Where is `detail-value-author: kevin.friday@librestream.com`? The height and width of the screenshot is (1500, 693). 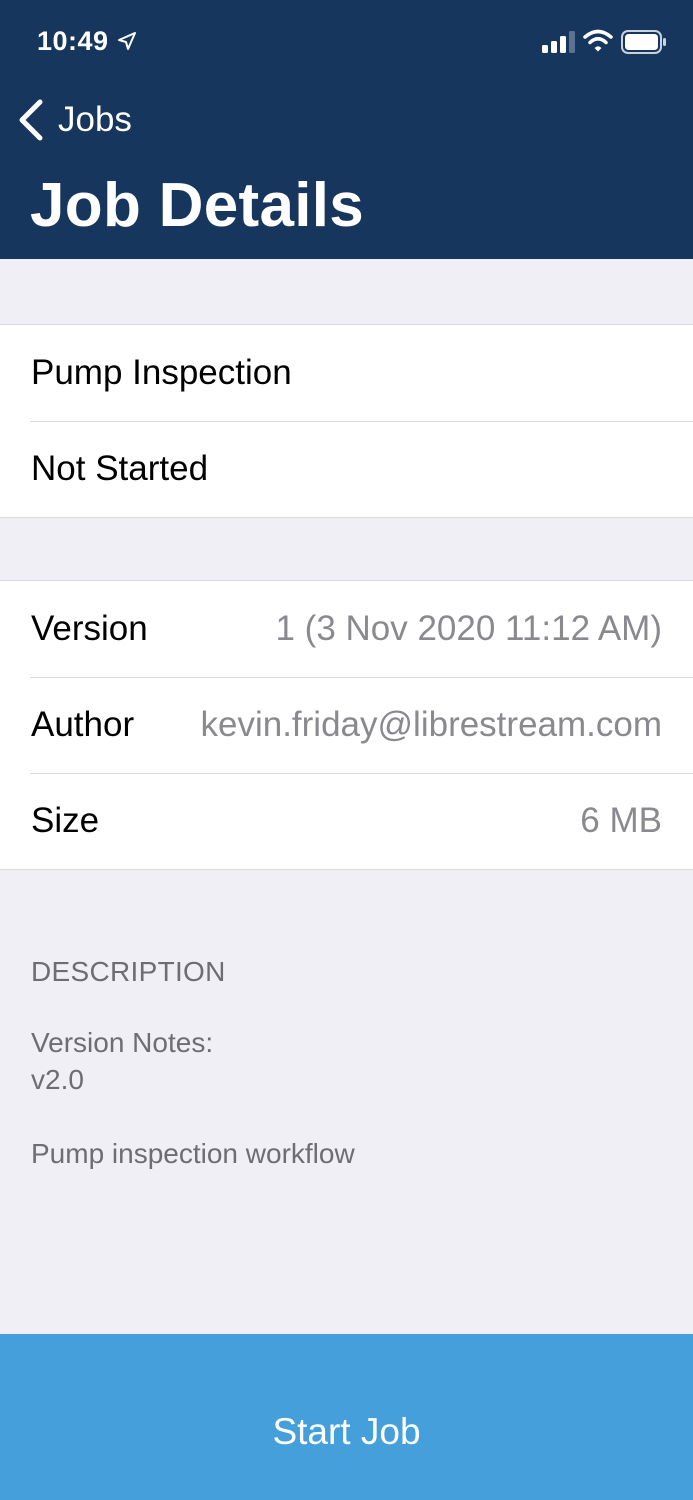 detail-value-author: kevin.friday@librestream.com is located at coordinates (431, 724).